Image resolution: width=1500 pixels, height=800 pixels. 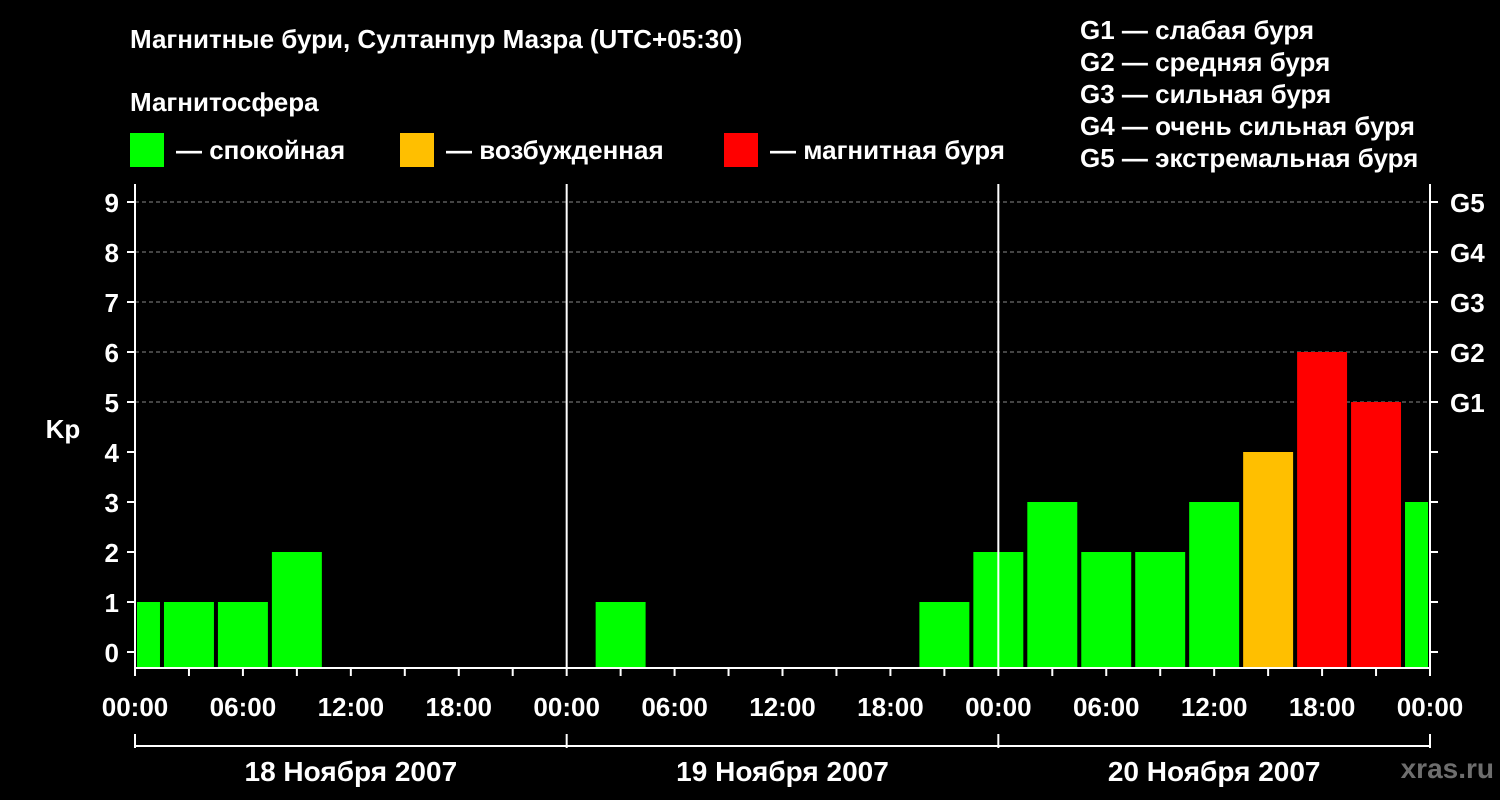 I want to click on y-tick-label: 5, so click(x=112, y=403).